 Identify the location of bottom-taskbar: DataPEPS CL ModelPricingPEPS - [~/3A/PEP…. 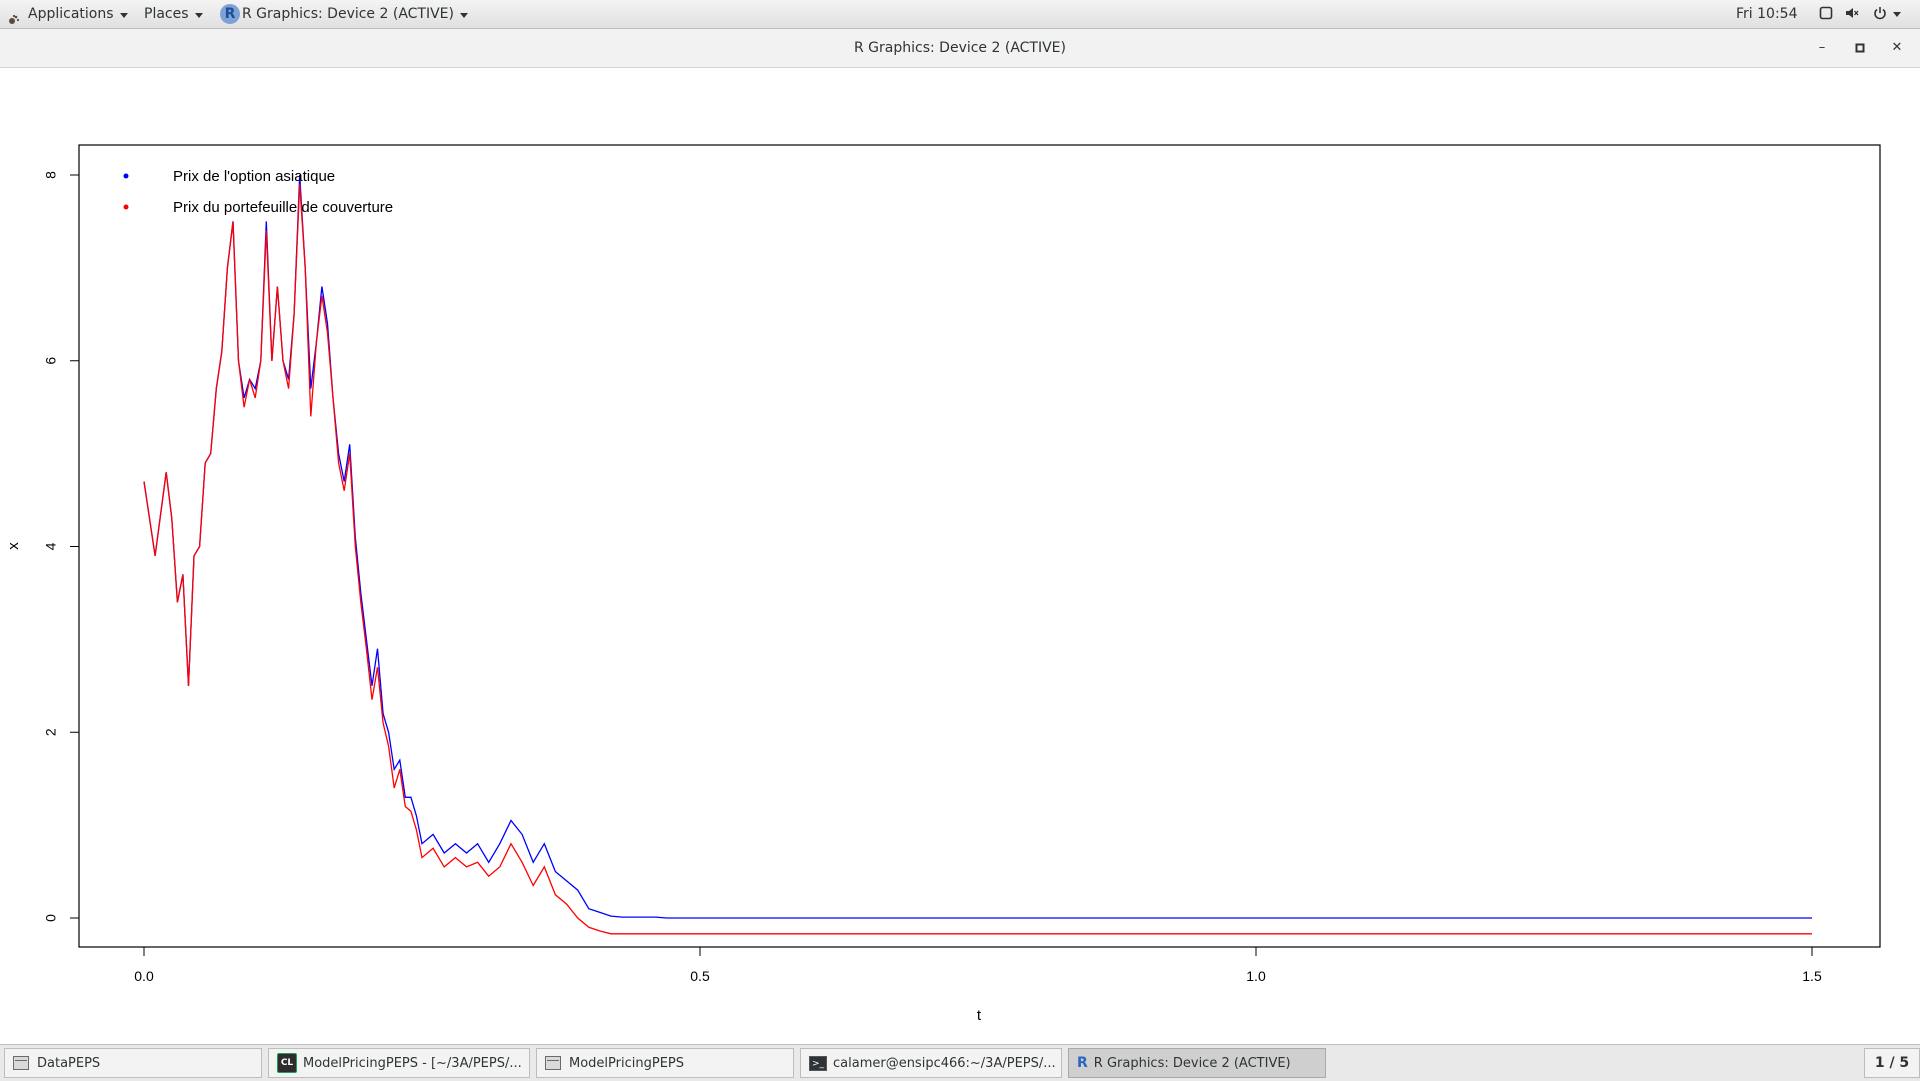
(960, 1062).